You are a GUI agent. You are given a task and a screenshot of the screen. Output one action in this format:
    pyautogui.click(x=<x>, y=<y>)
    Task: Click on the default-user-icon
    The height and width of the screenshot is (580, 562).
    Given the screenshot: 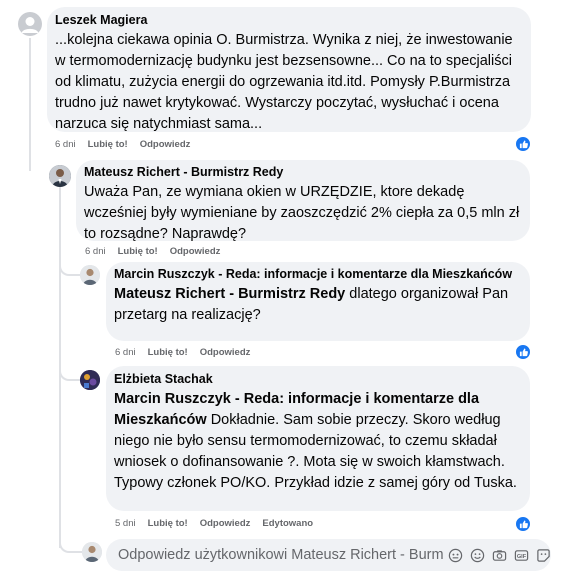 What is the action you would take?
    pyautogui.click(x=30, y=25)
    